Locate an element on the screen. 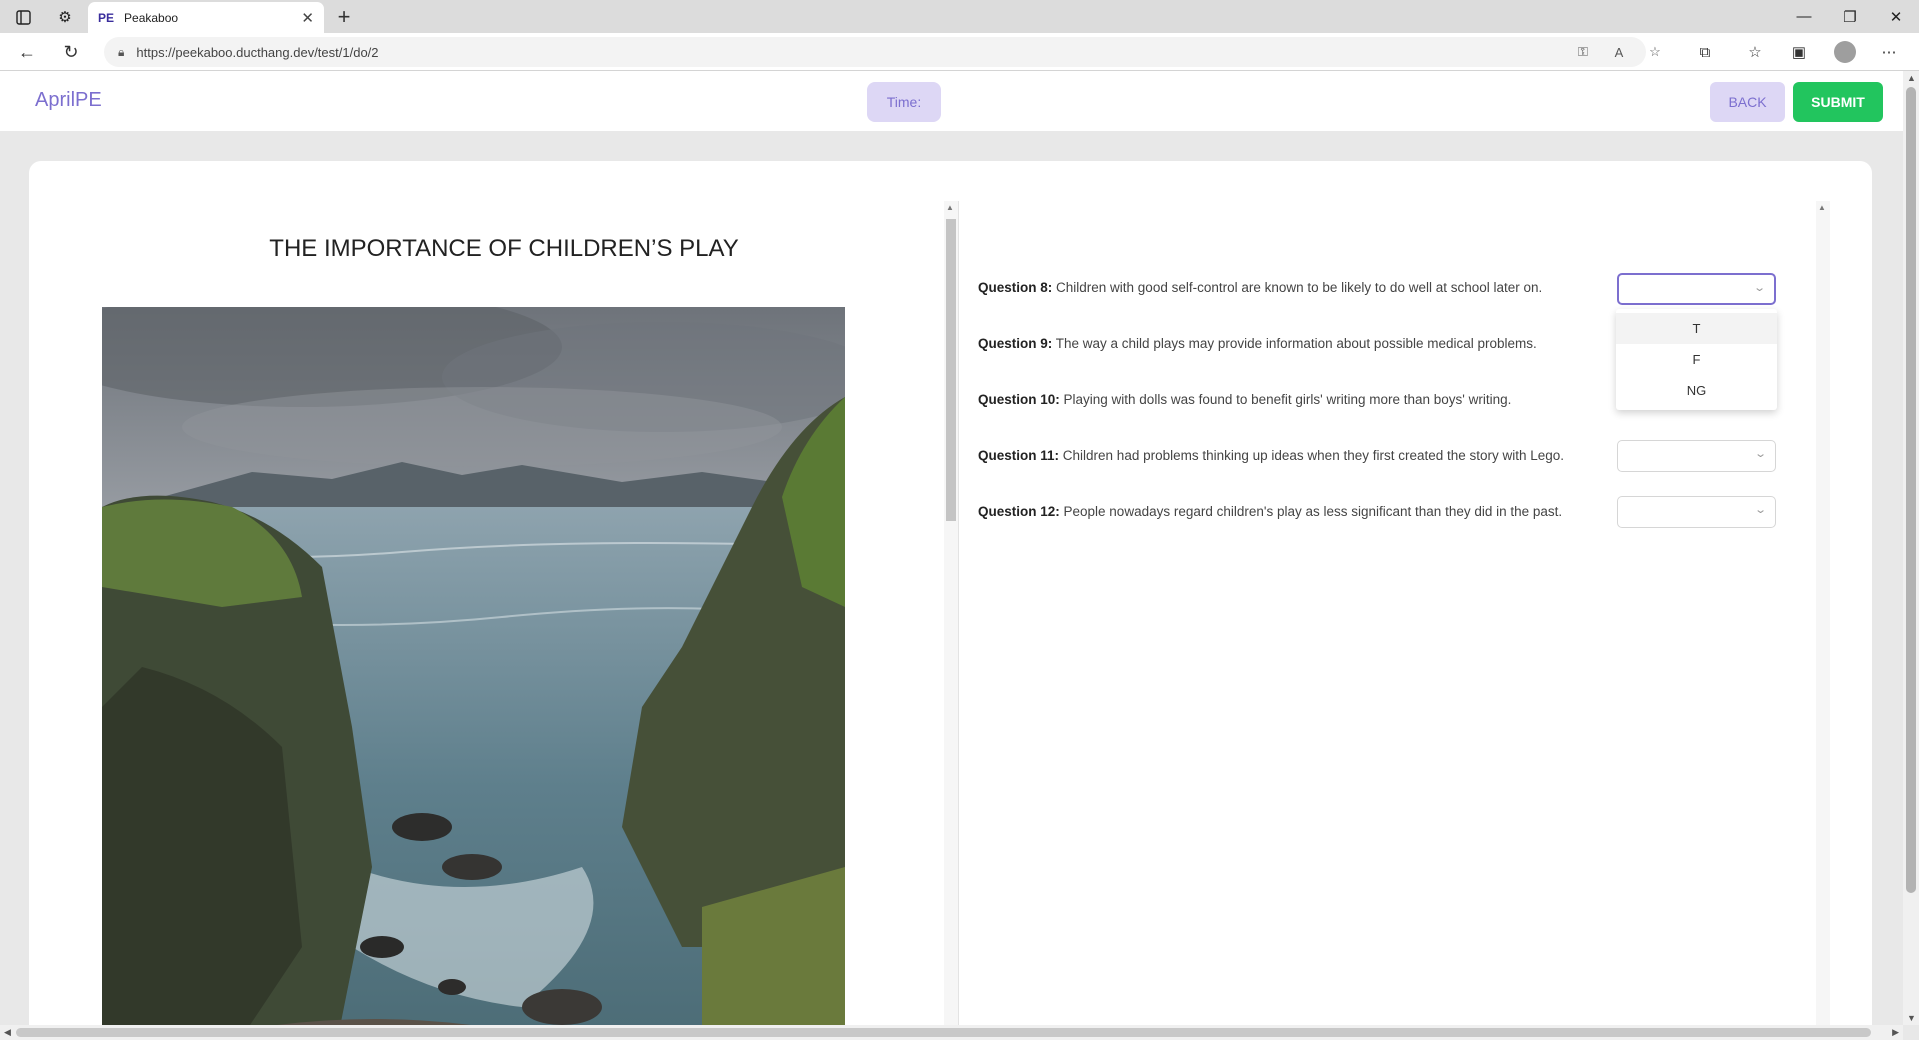  window-scroll-thumb is located at coordinates (1911, 490).